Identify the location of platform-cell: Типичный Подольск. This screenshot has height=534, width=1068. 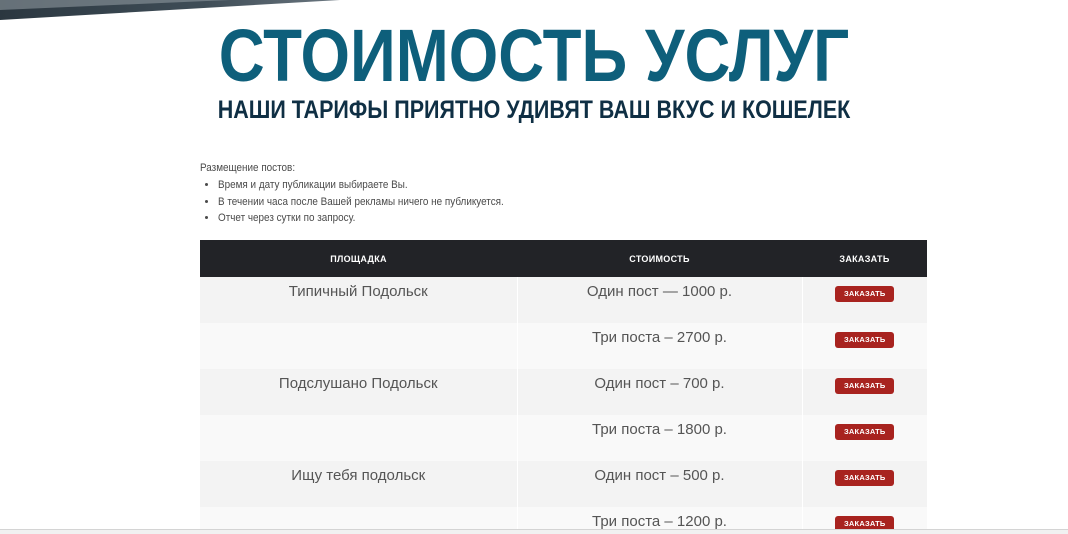
(359, 300).